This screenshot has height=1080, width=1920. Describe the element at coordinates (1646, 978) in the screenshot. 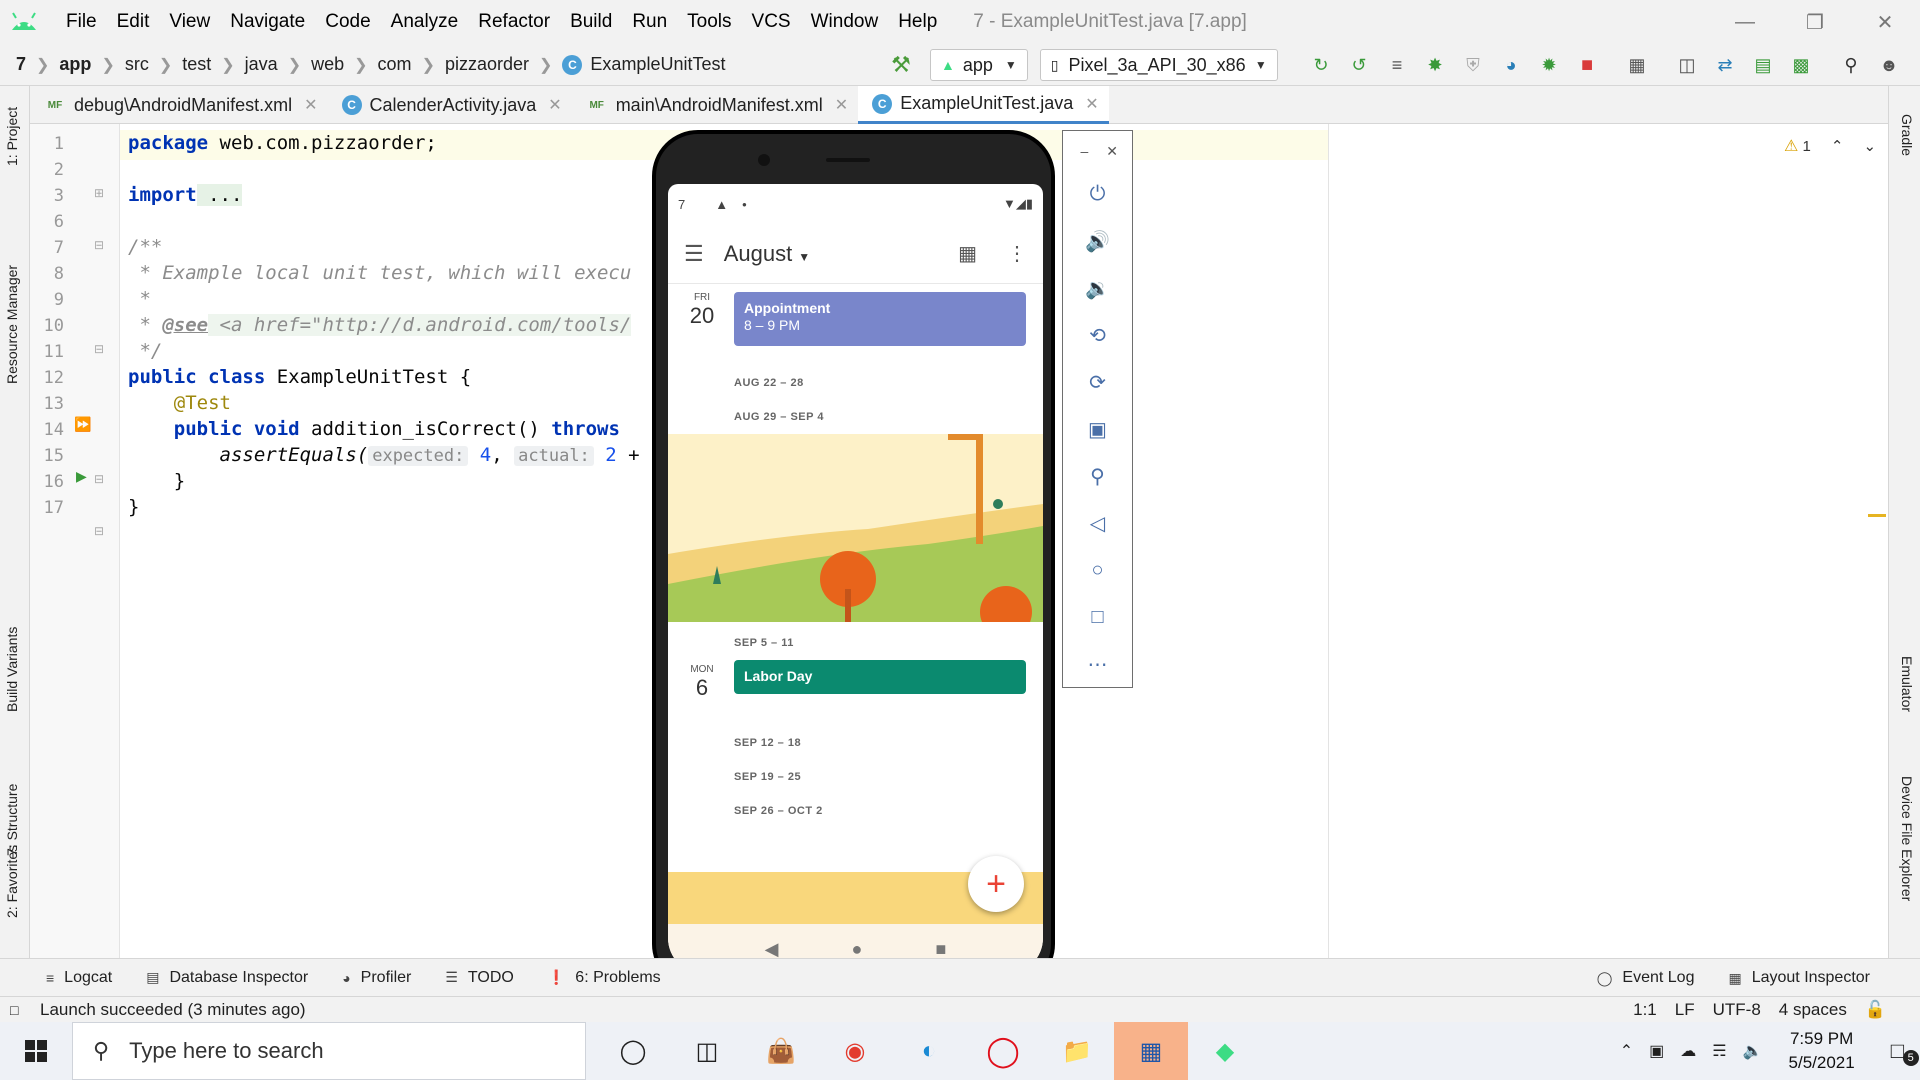

I see `tool-event-log: ◯ Event Log` at that location.